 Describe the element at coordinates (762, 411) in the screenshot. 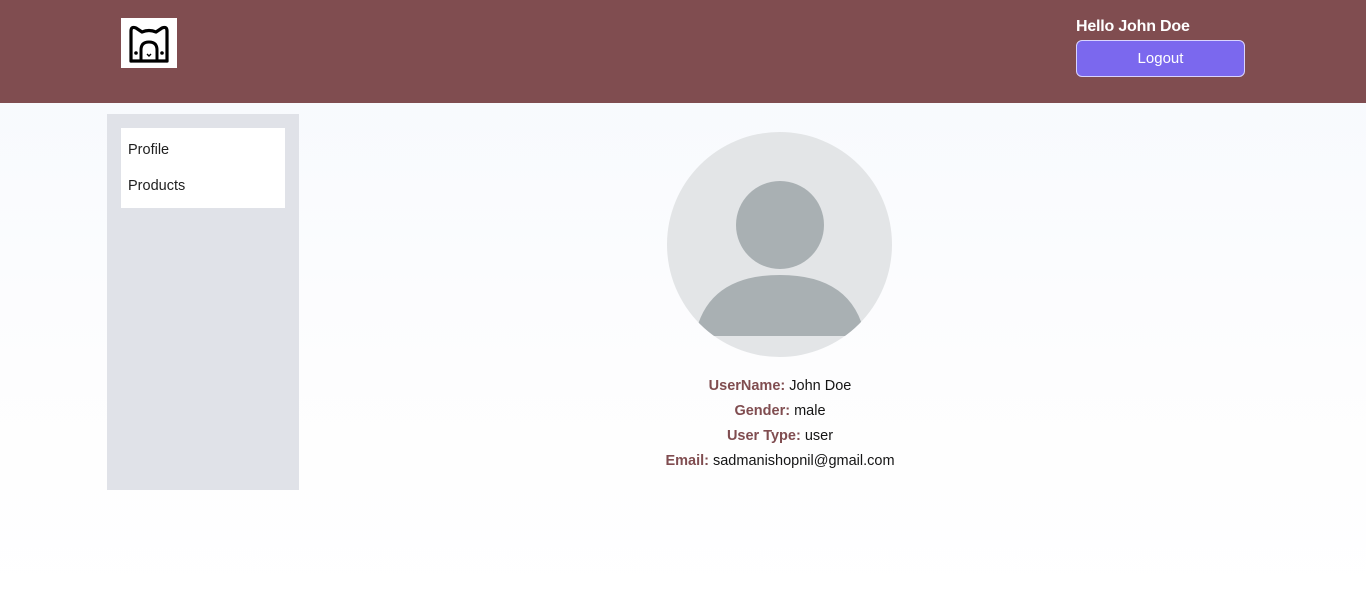

I see `field-label: Gender:` at that location.